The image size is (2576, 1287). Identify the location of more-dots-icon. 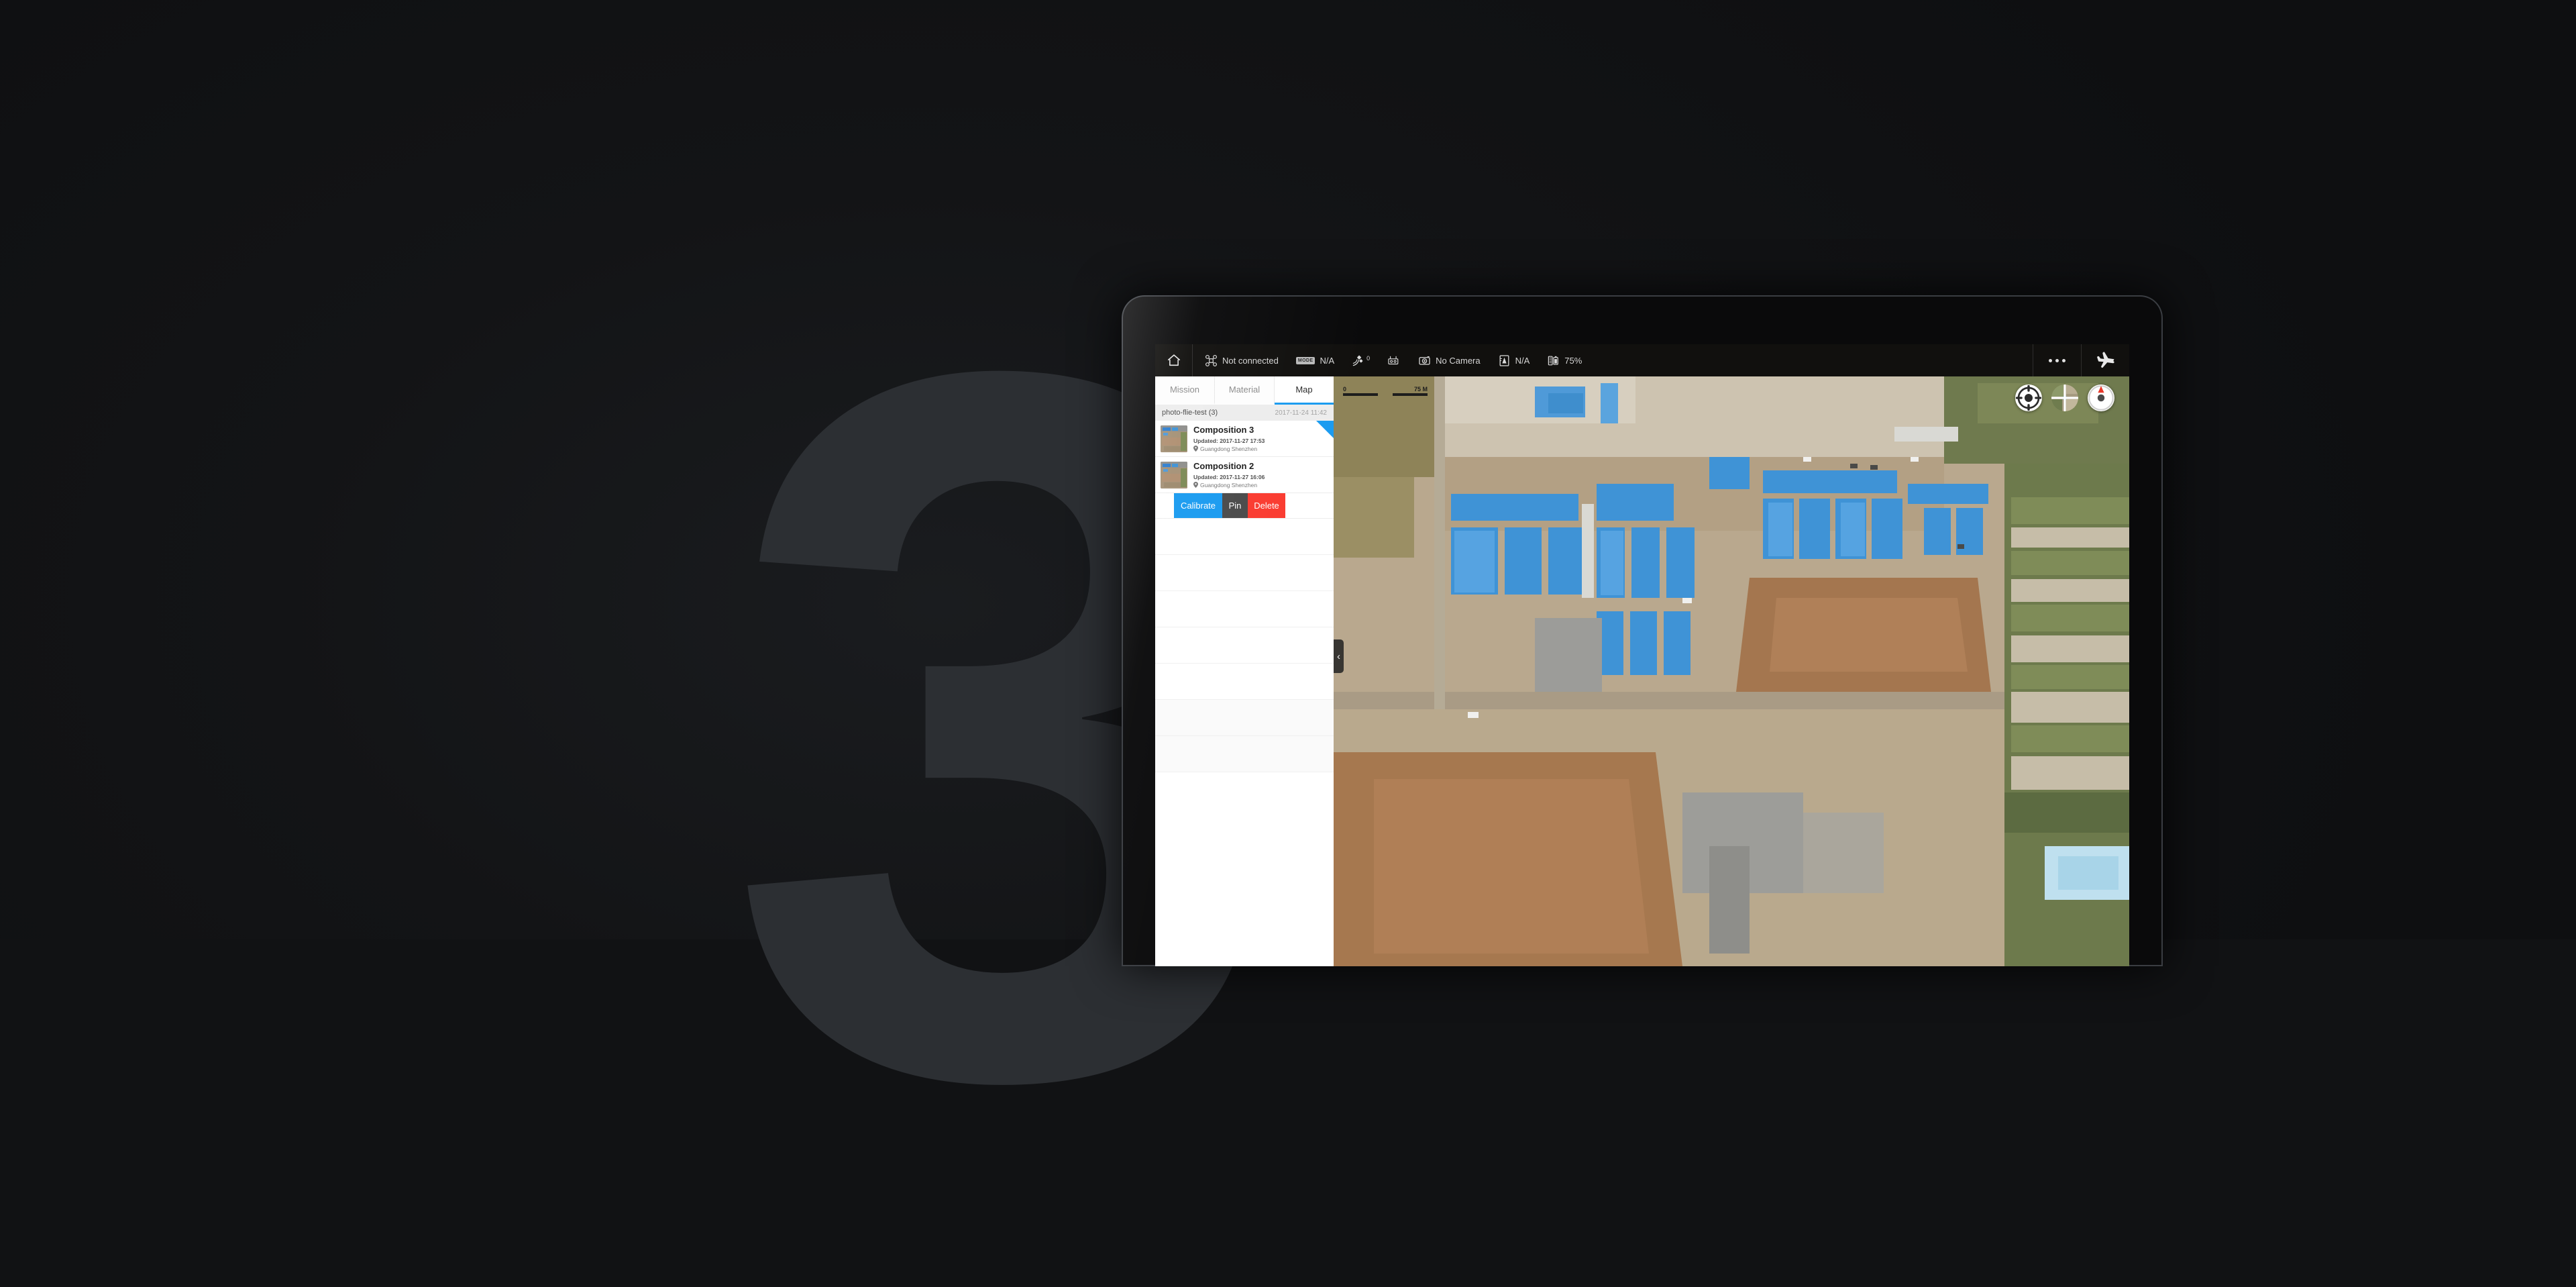
(2057, 360).